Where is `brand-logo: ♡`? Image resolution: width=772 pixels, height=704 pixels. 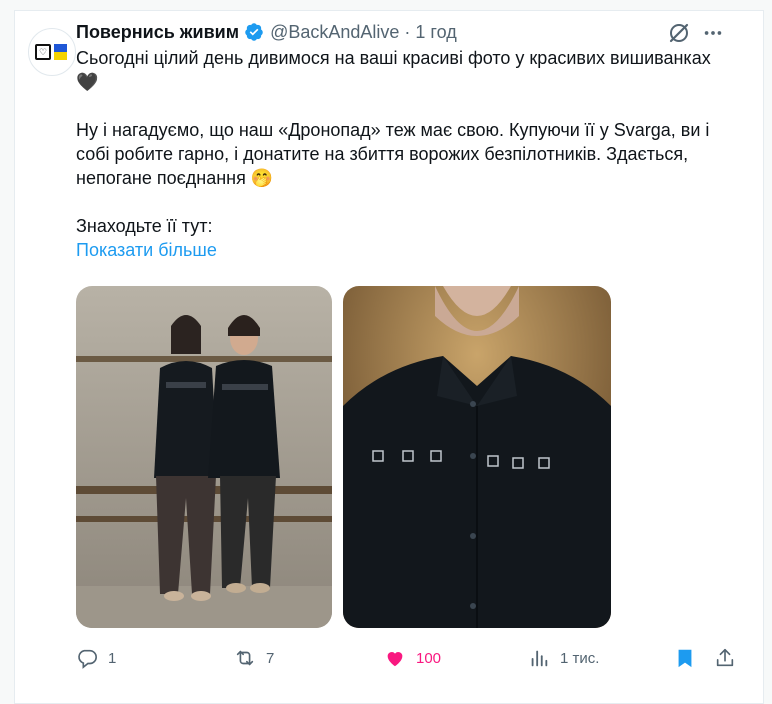 brand-logo: ♡ is located at coordinates (52, 52).